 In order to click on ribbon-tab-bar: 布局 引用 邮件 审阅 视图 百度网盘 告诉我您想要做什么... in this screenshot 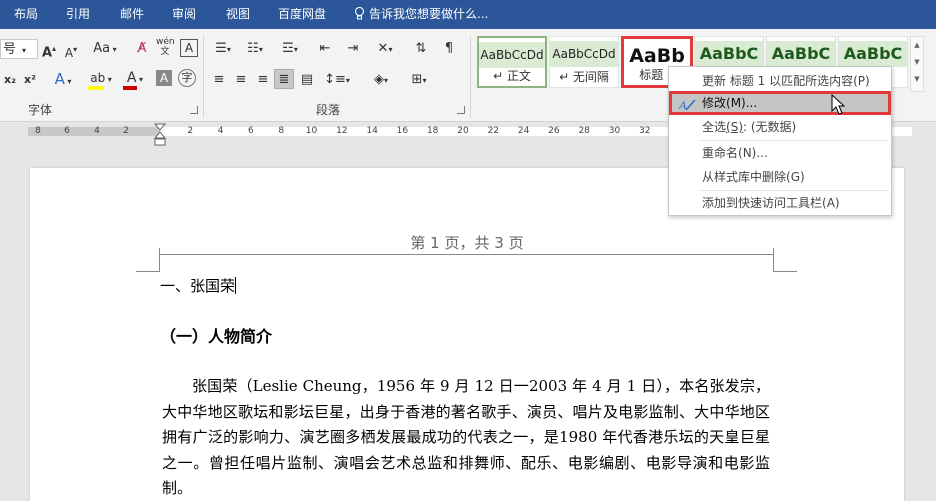, I will do `click(468, 14)`.